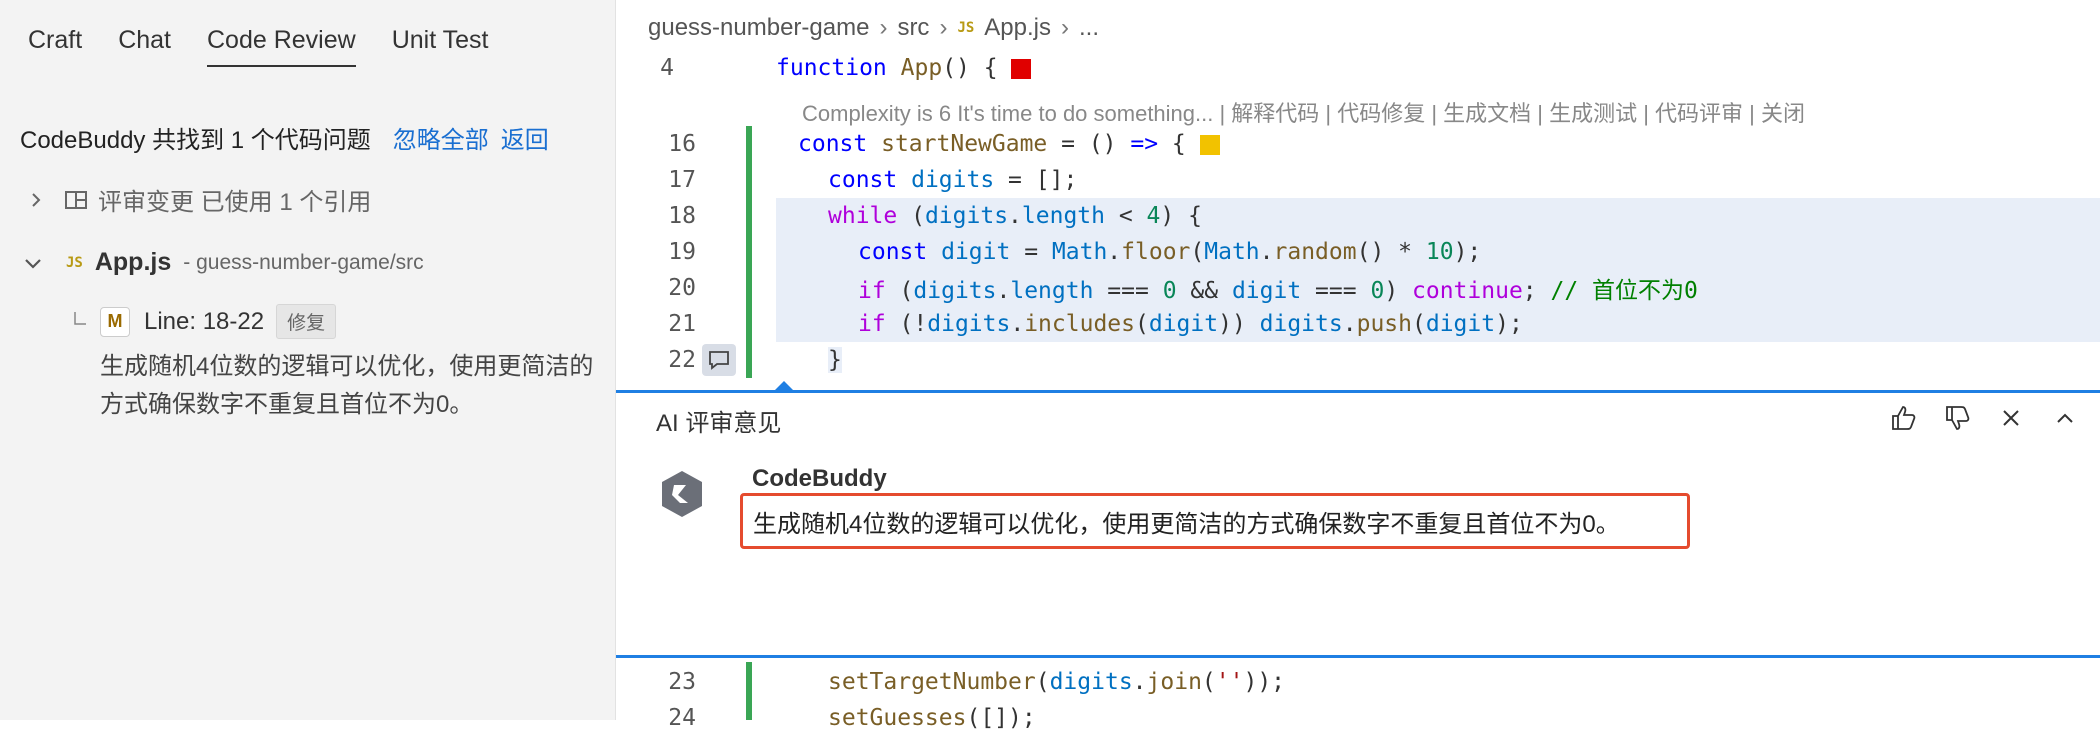 The height and width of the screenshot is (736, 2100). I want to click on issue-row: M Line: 18-22 修复, so click(204, 321).